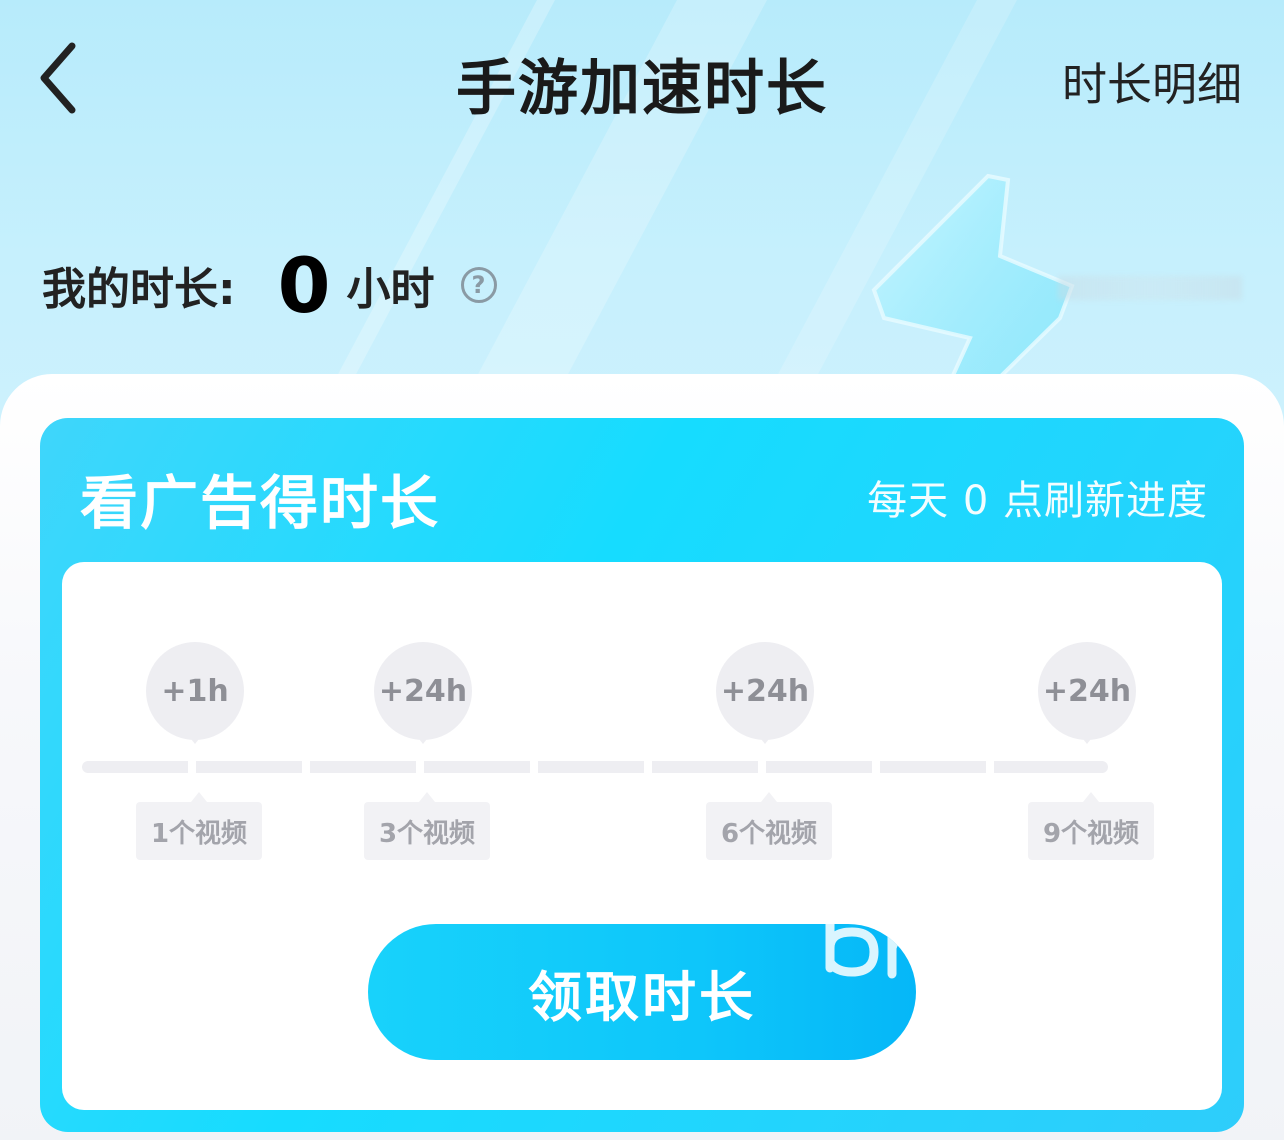 The height and width of the screenshot is (1140, 1284). What do you see at coordinates (304, 285) in the screenshot?
I see `my-duration-value: 0` at bounding box center [304, 285].